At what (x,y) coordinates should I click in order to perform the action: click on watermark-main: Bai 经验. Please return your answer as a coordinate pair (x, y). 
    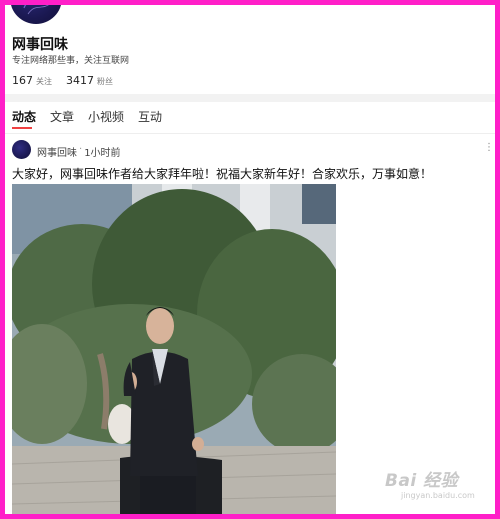
    Looking at the image, I should click on (422, 481).